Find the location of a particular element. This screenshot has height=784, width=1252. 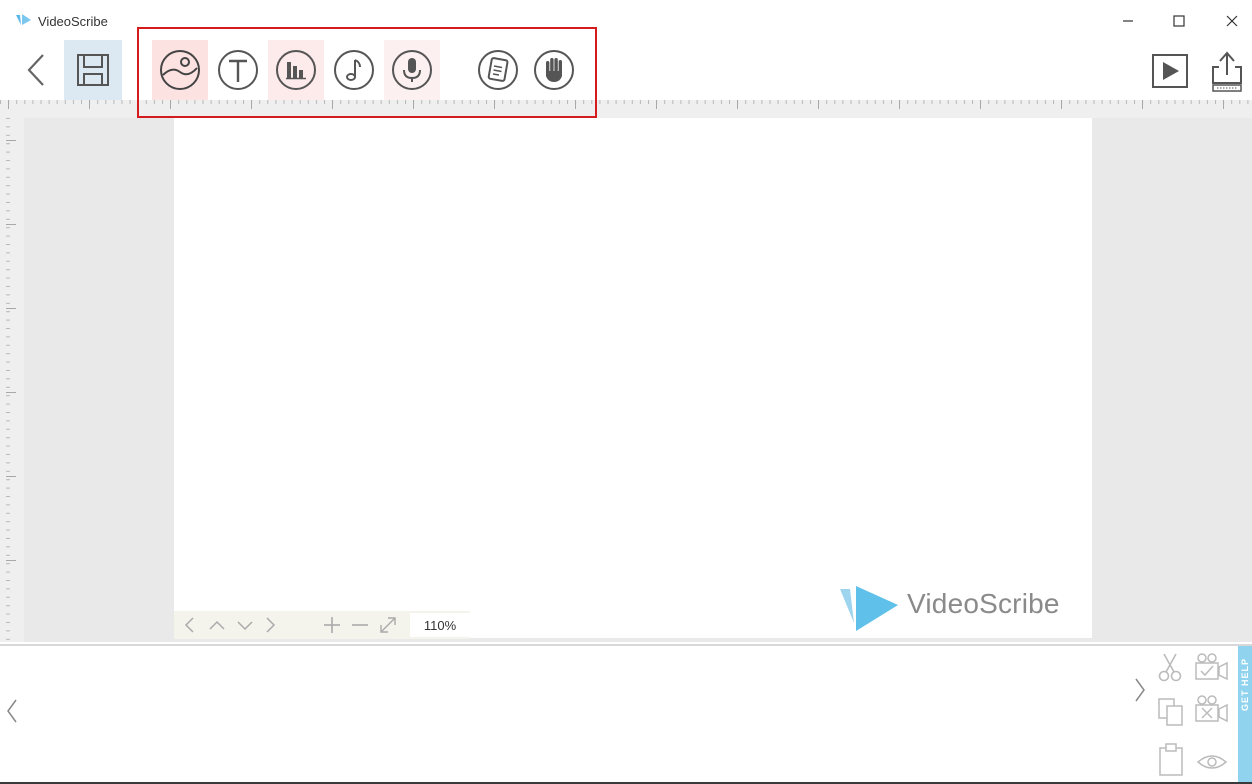

zoom-out-icon is located at coordinates (360, 625).